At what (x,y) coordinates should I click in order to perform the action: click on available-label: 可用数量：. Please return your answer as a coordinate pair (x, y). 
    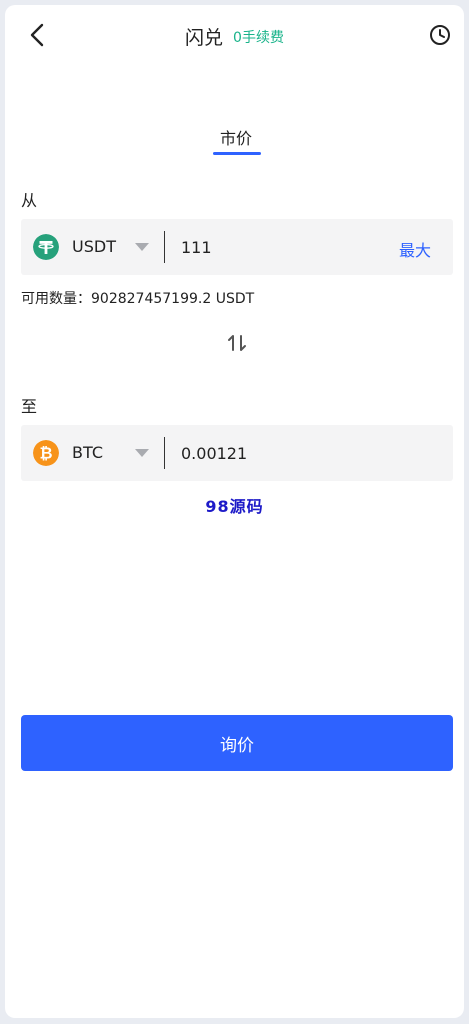
    Looking at the image, I should click on (56, 299).